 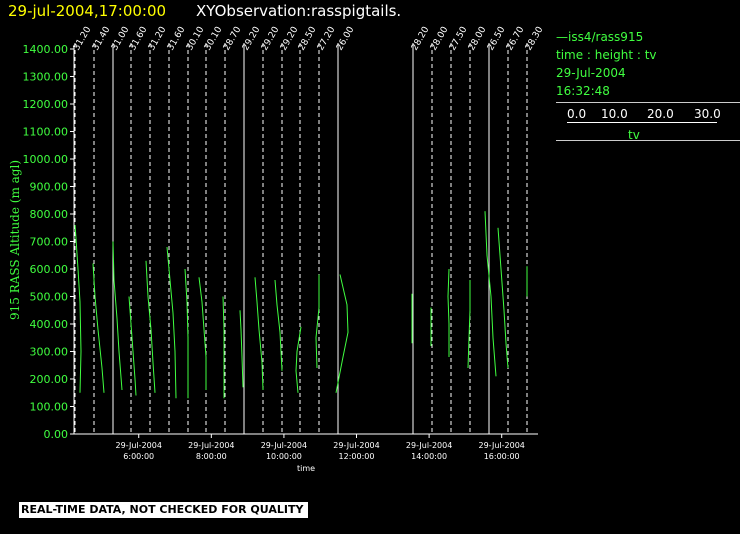 What do you see at coordinates (211, 456) in the screenshot?
I see `x-tick-time: 8:00:00` at bounding box center [211, 456].